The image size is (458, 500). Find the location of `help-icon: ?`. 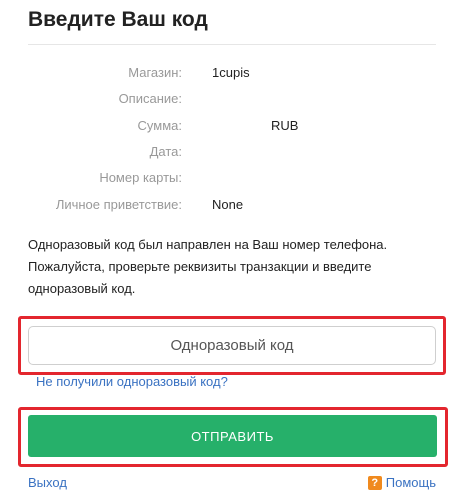

help-icon: ? is located at coordinates (374, 482).